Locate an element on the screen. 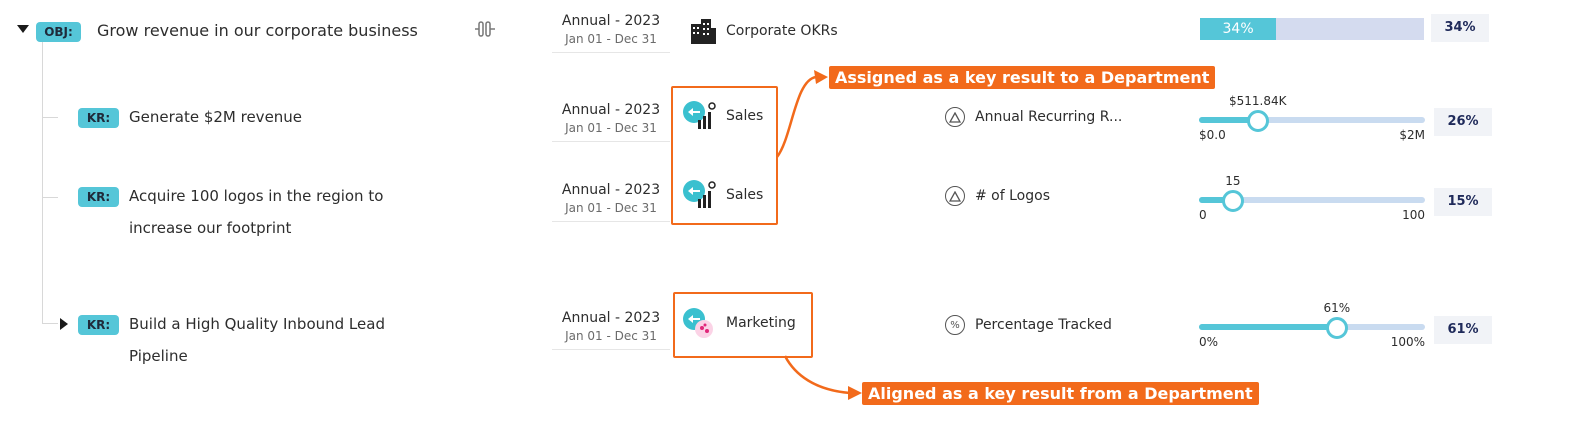 This screenshot has width=1583, height=428. arrow-assigned is located at coordinates (796, 116).